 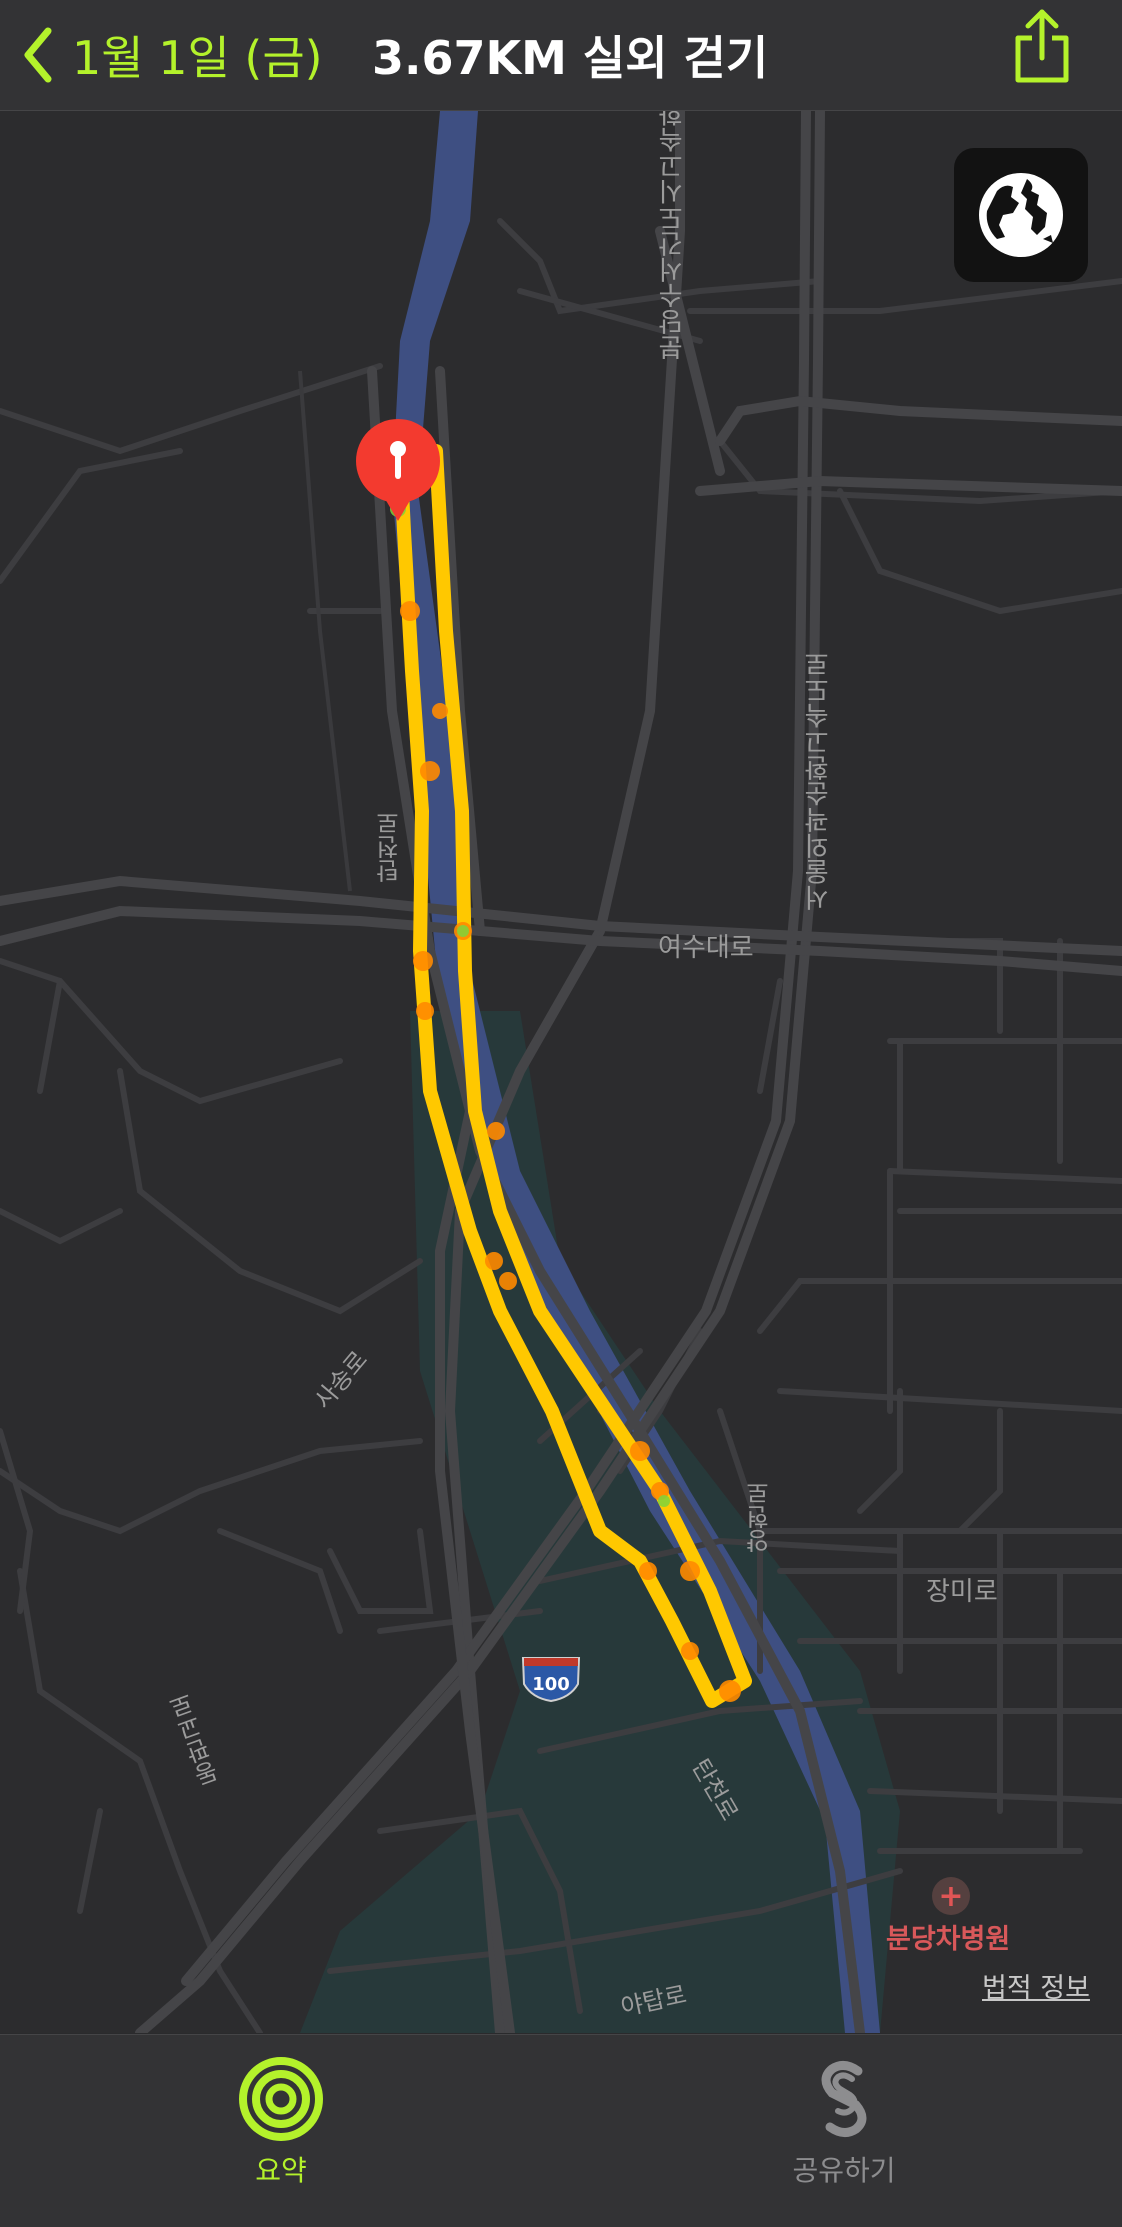 What do you see at coordinates (390, 847) in the screenshot?
I see `road-label: 탄천로` at bounding box center [390, 847].